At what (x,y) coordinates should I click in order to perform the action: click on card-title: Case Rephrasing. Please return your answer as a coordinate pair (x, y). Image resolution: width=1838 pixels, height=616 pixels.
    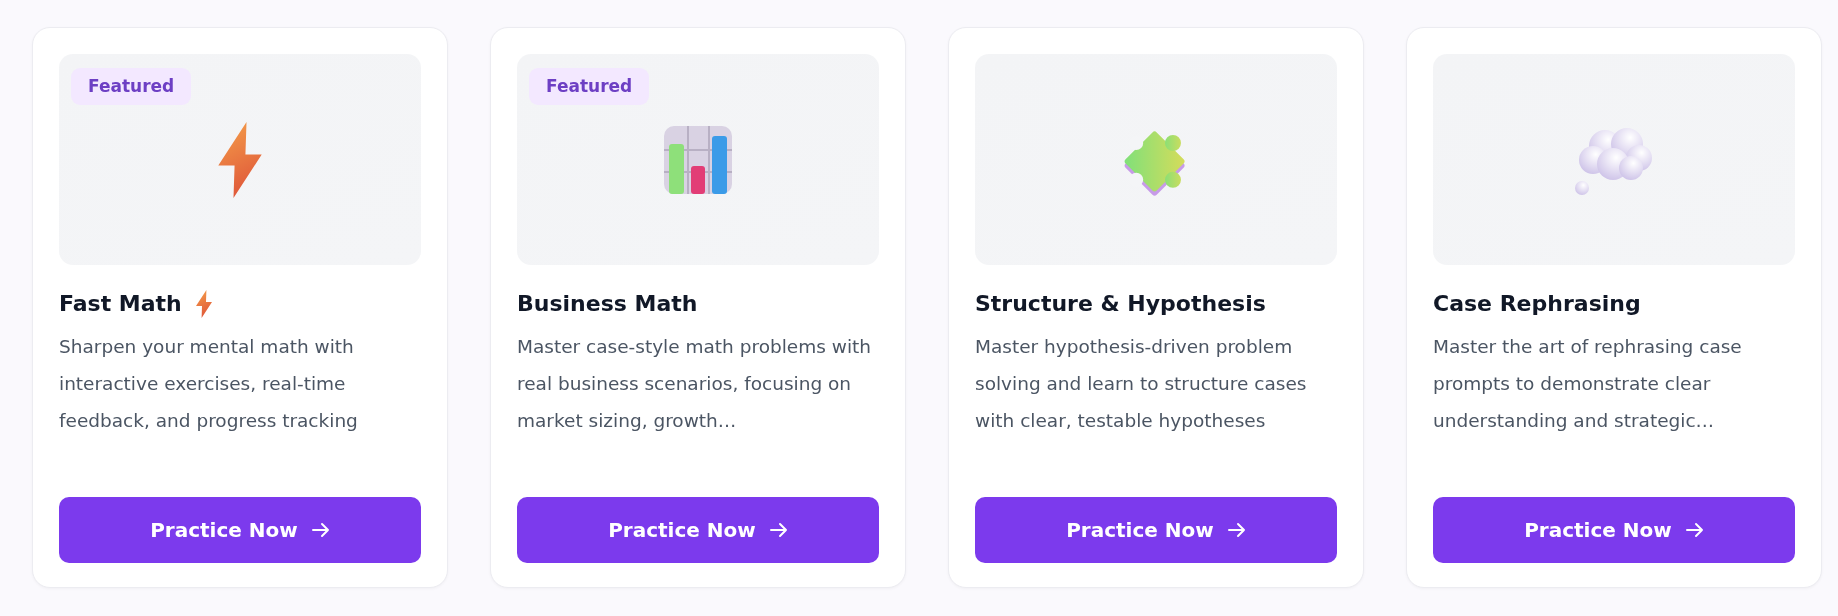
    Looking at the image, I should click on (1537, 304).